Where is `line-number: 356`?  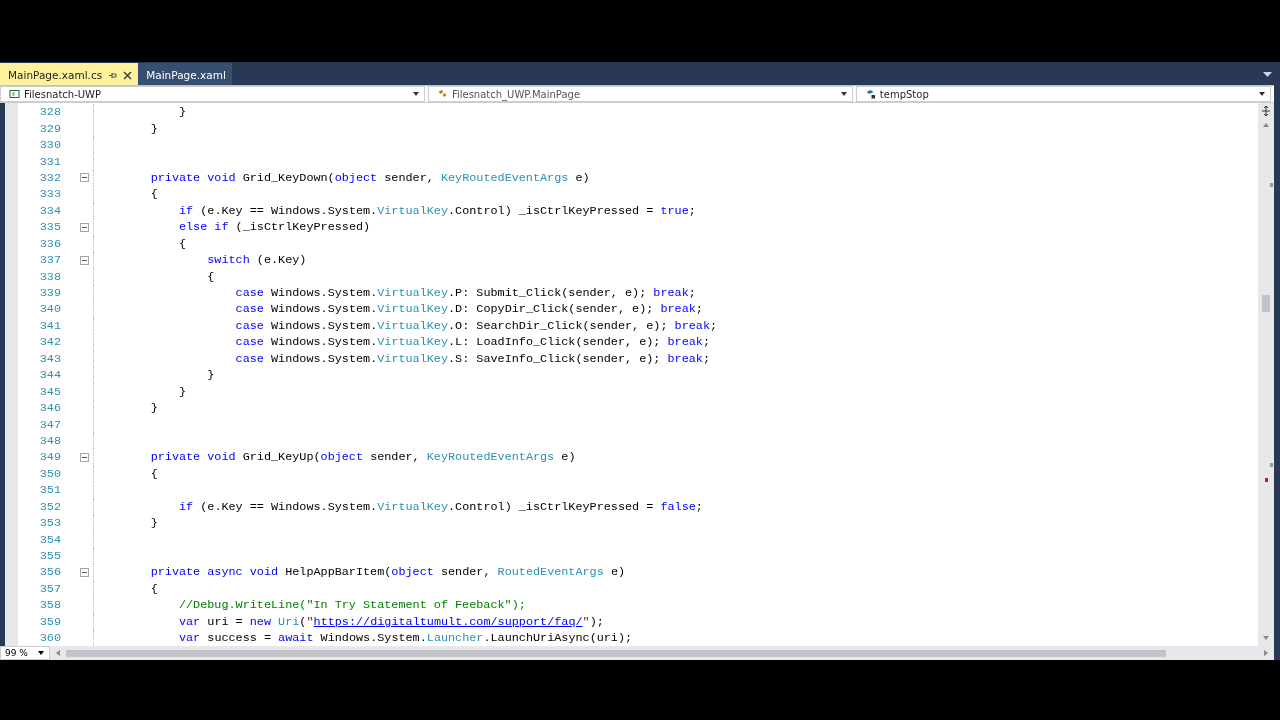 line-number: 356 is located at coordinates (49, 572).